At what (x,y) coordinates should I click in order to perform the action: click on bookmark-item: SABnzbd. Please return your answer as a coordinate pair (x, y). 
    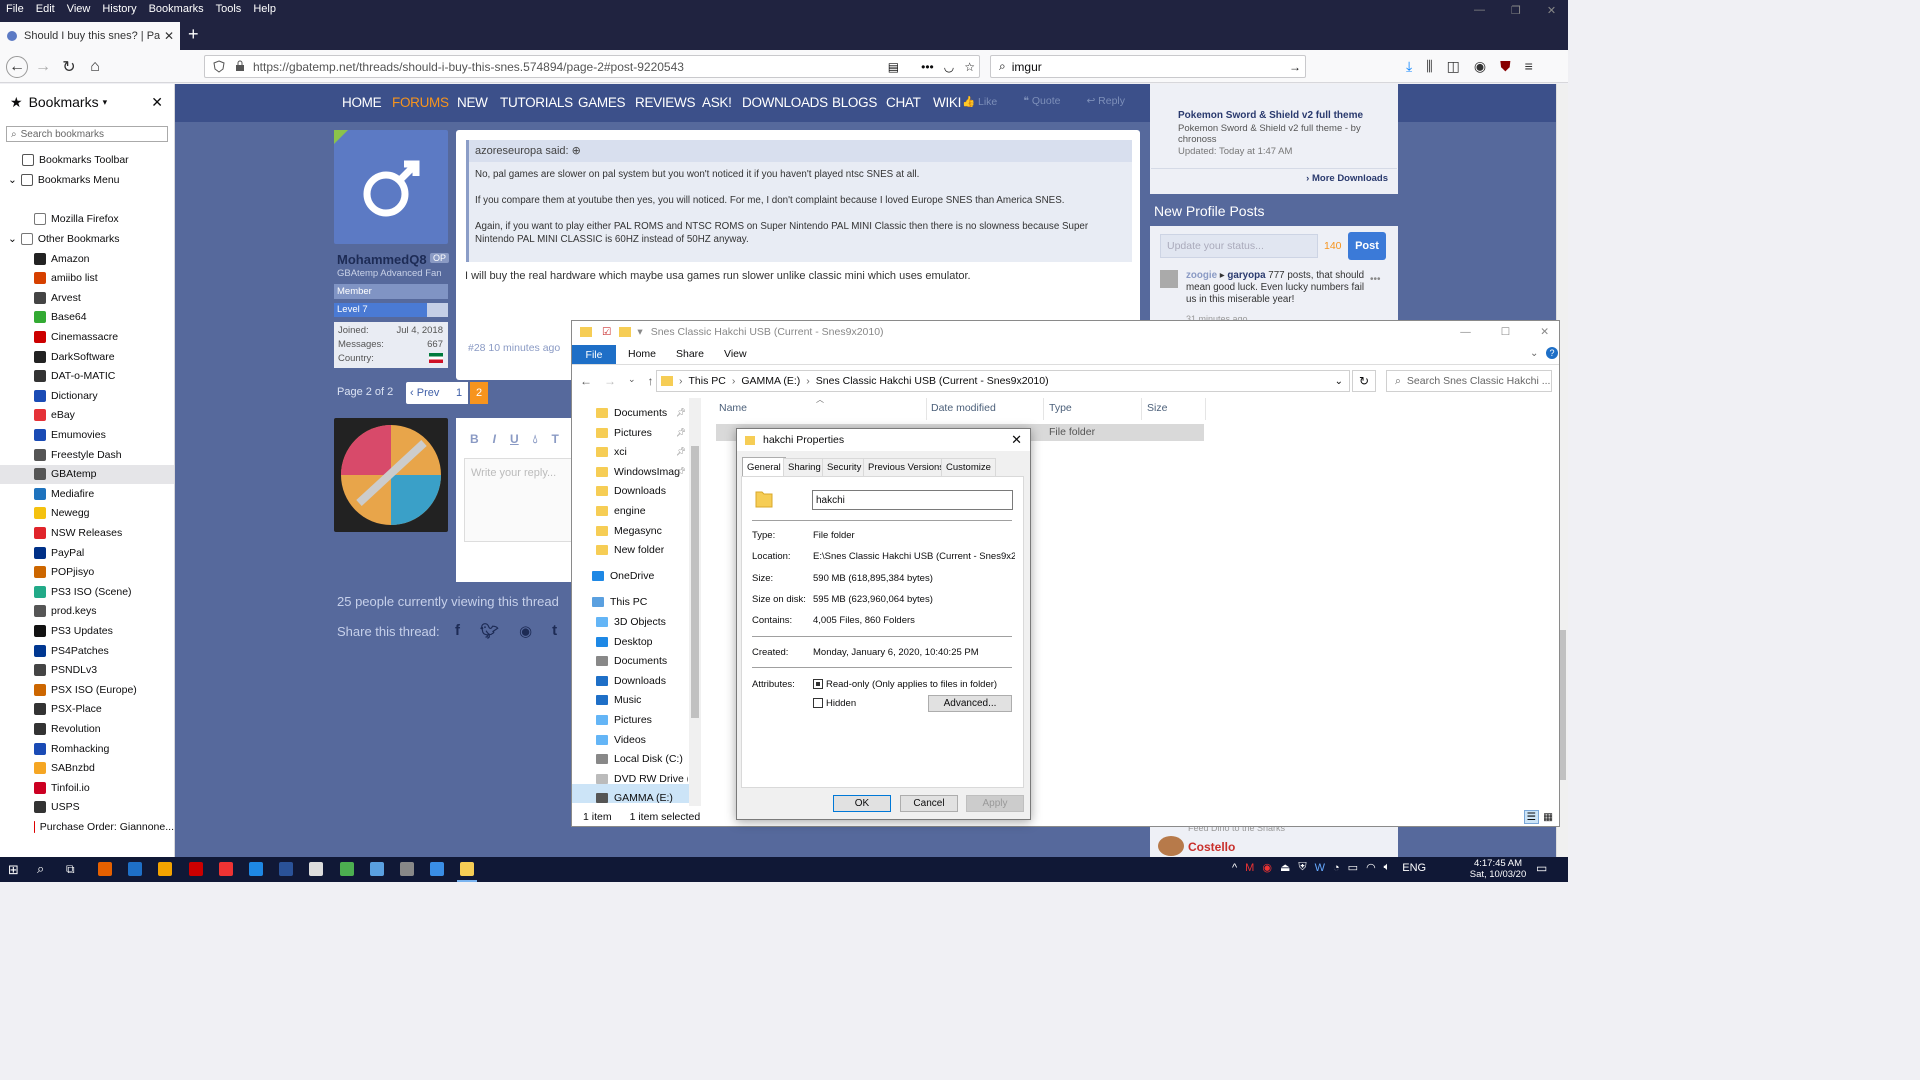
    Looking at the image, I should click on (104, 768).